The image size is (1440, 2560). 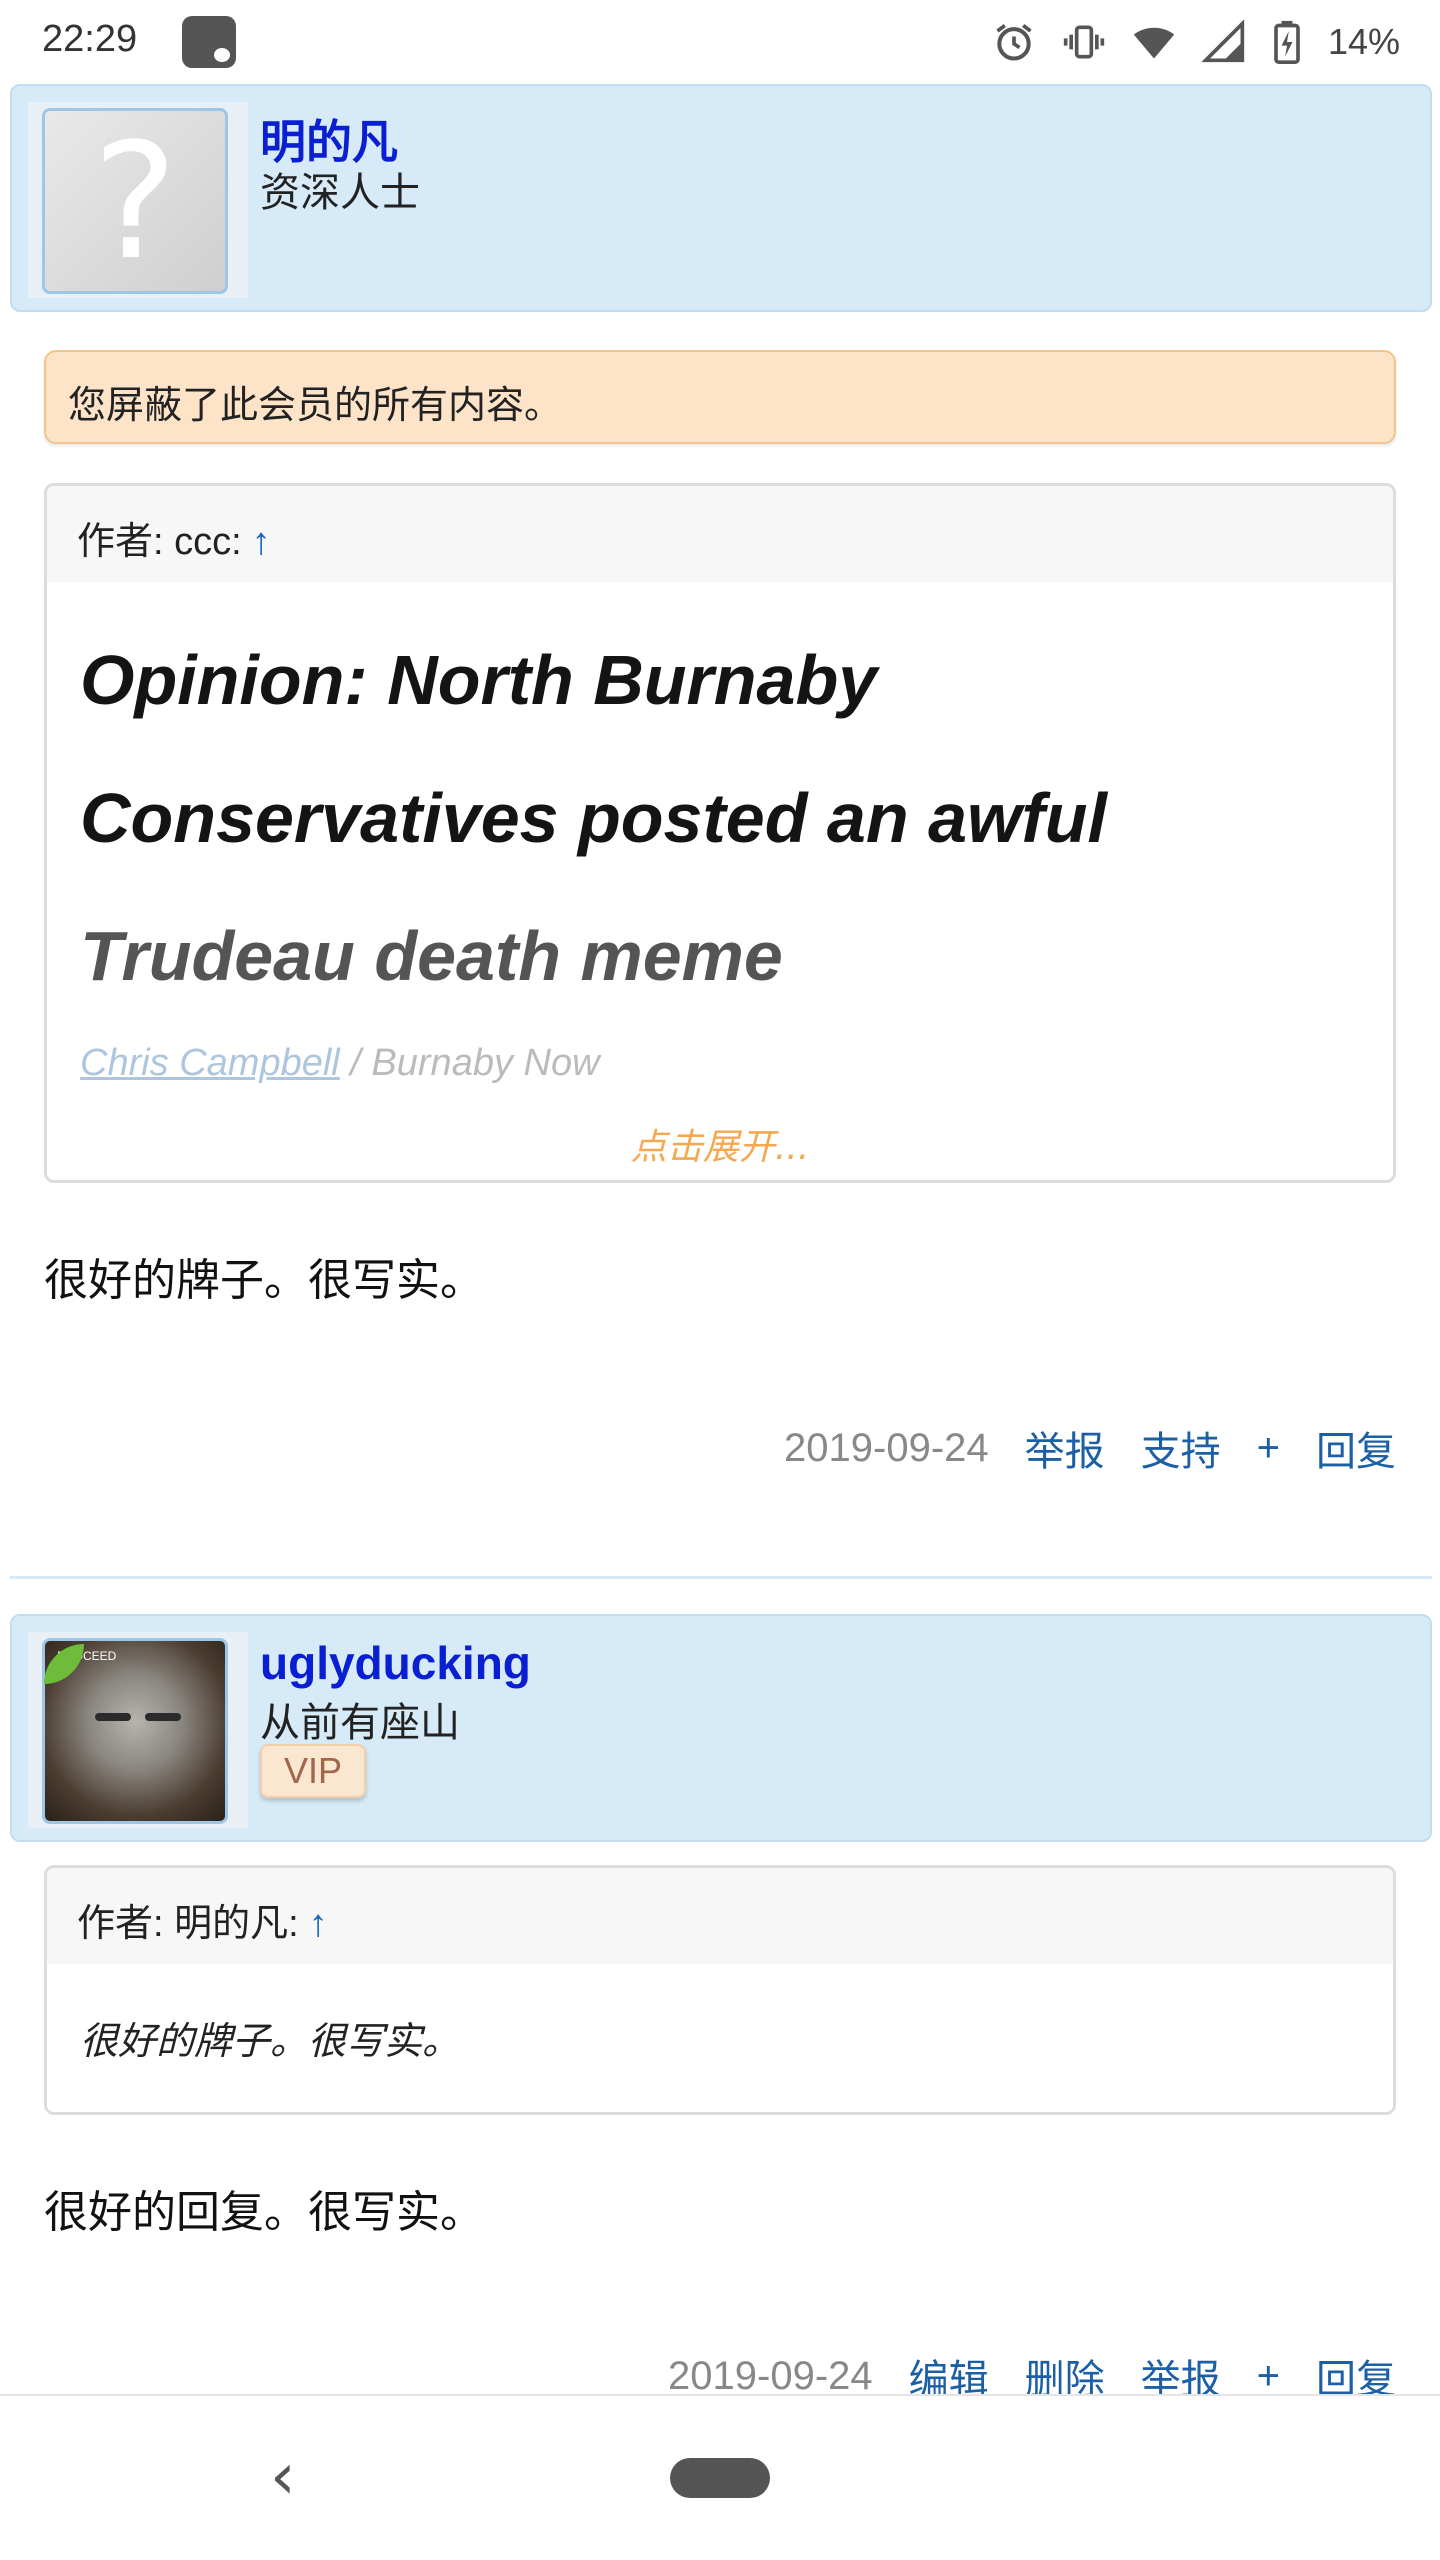 I want to click on quote-author: 作者: ccc: ↑, so click(x=174, y=537).